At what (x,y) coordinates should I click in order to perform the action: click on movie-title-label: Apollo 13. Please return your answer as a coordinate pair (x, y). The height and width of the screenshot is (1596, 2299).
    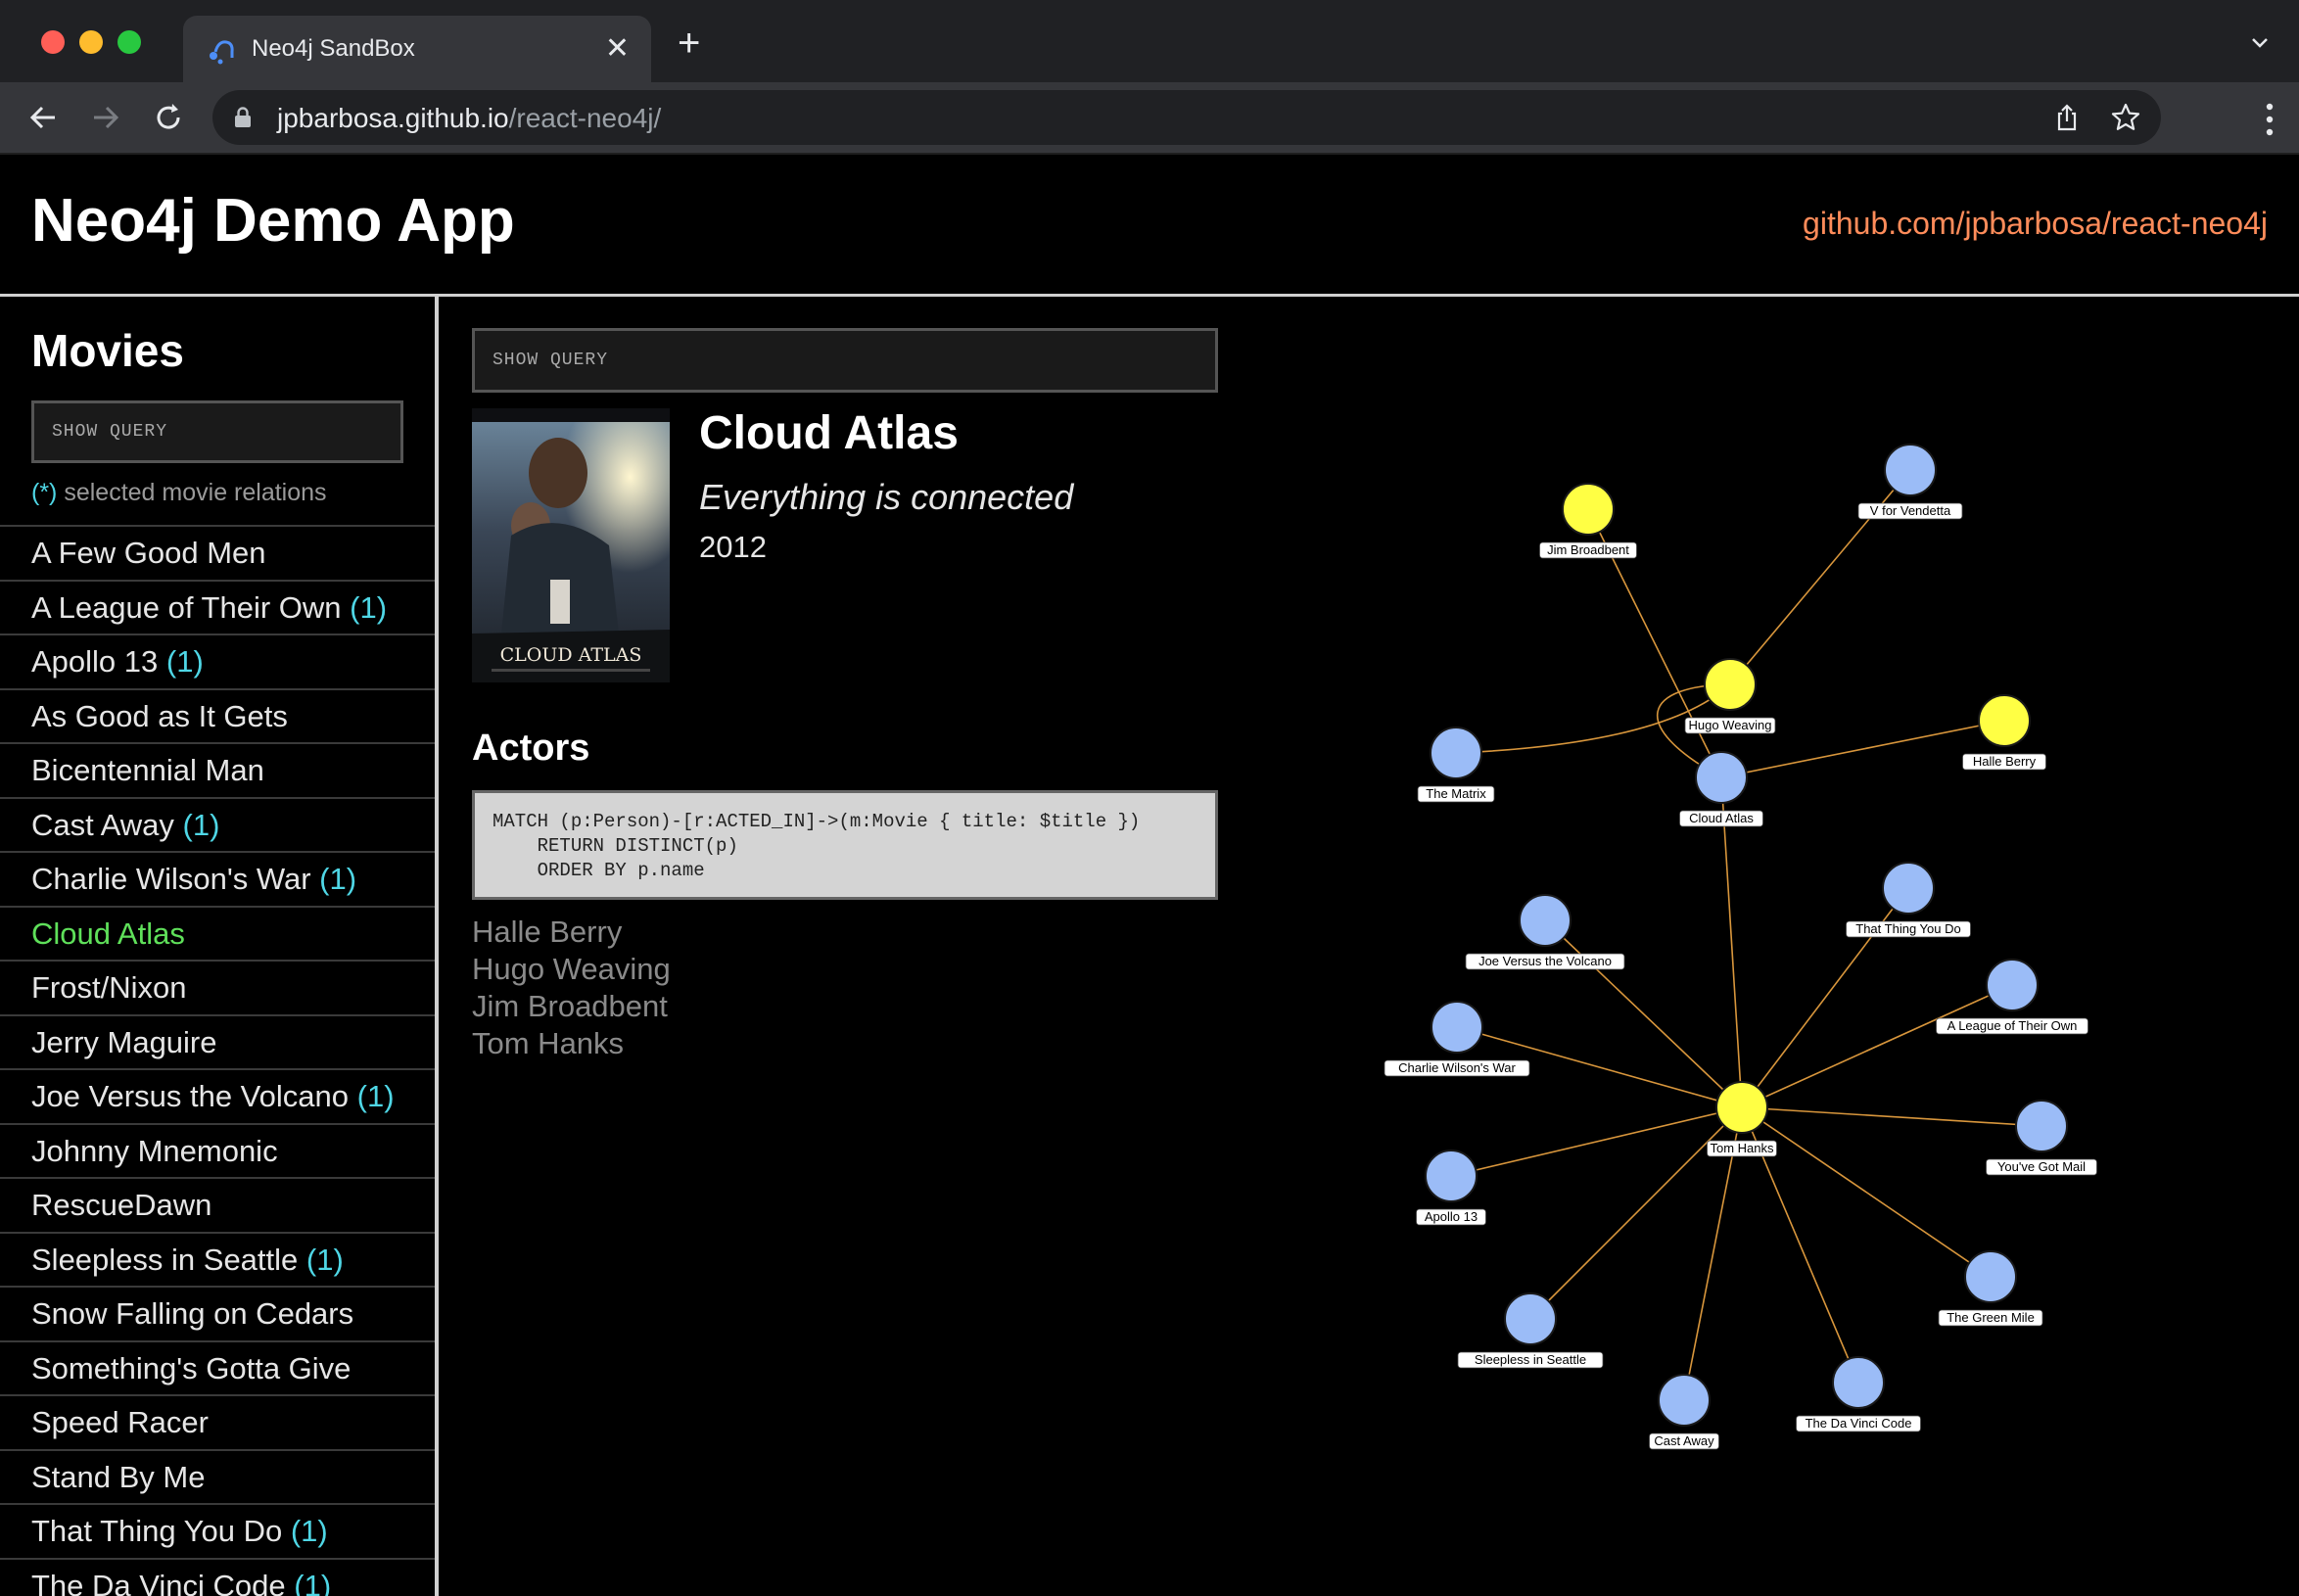
    Looking at the image, I should click on (95, 661).